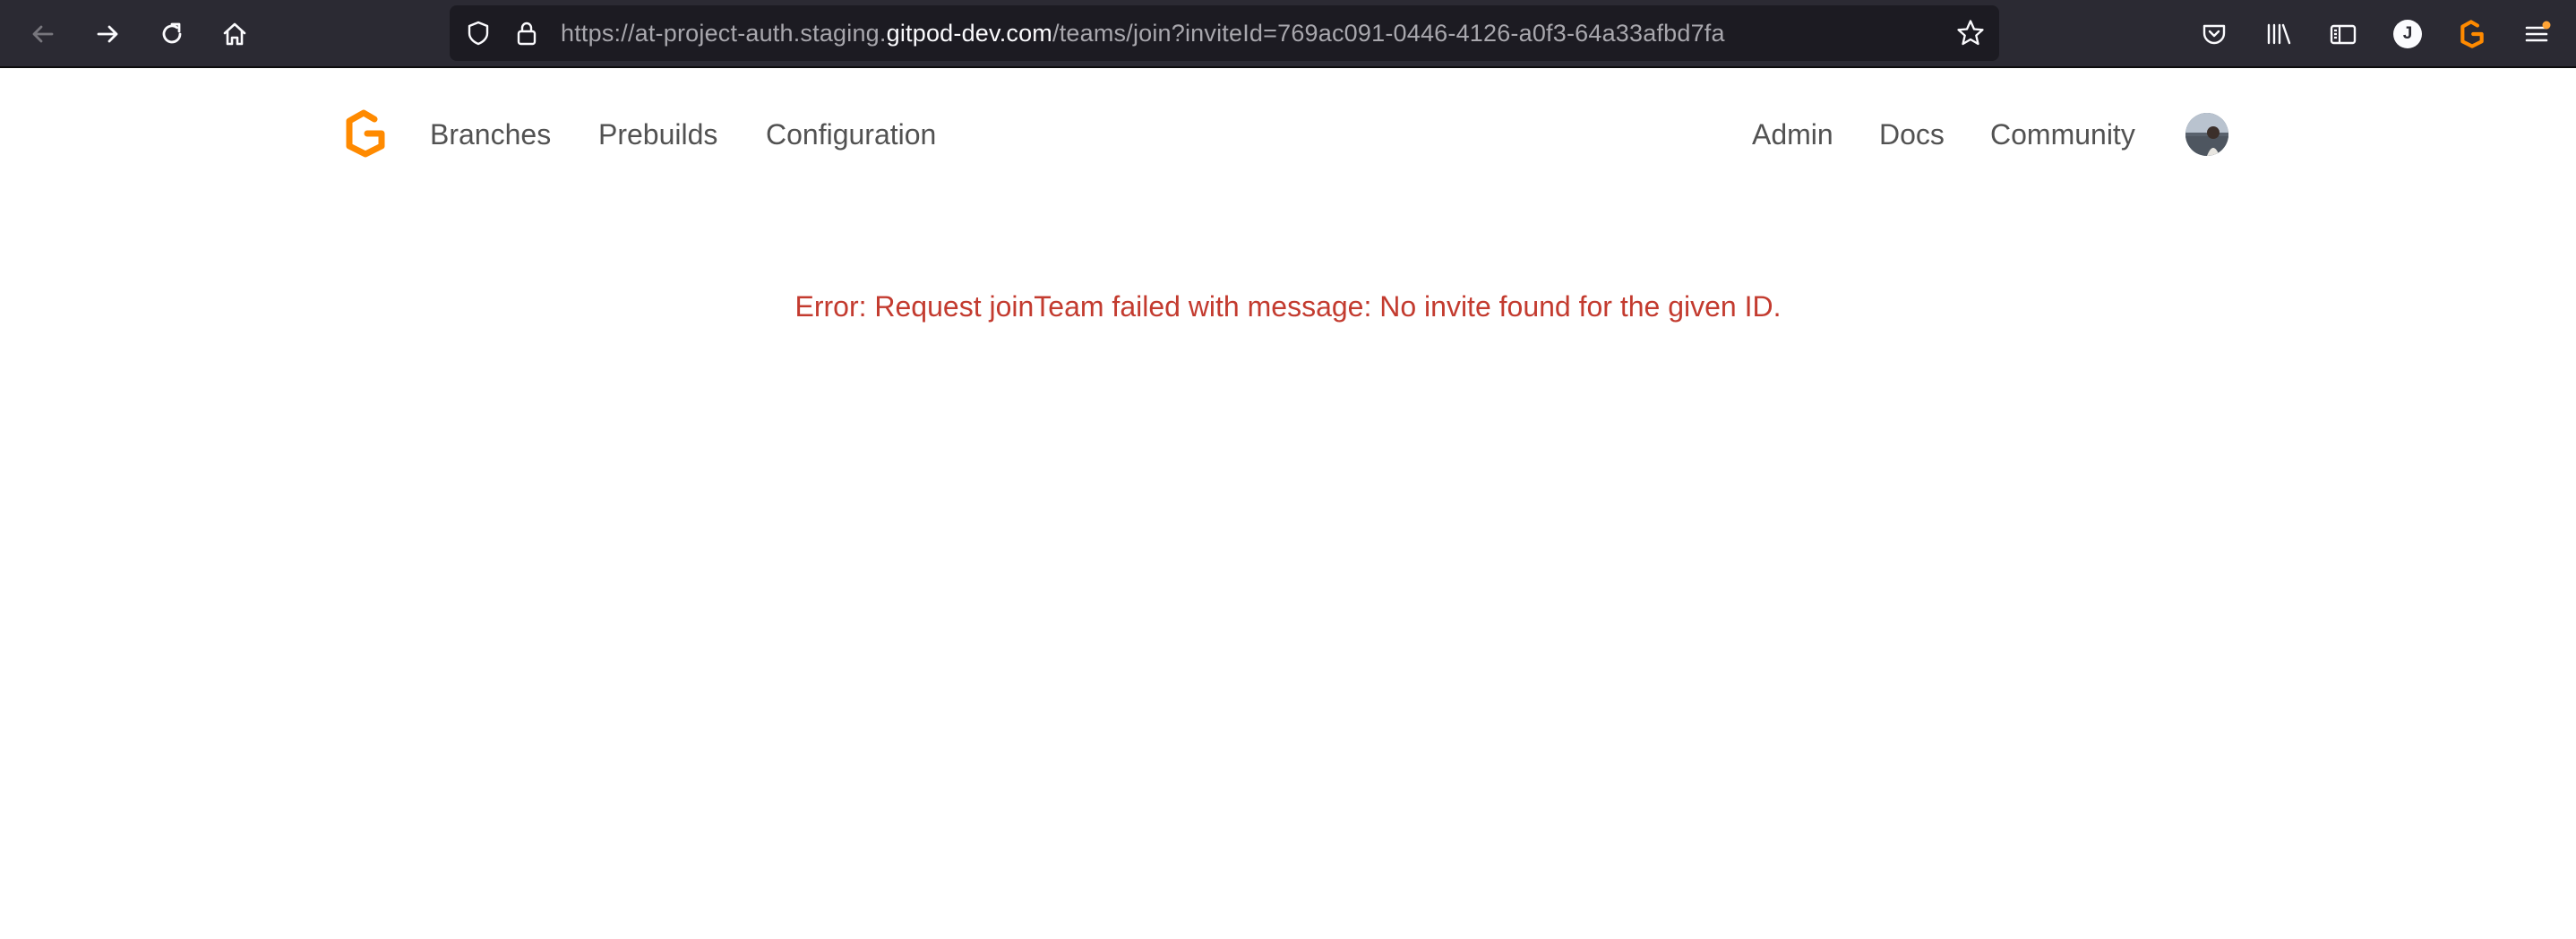 Image resolution: width=2576 pixels, height=939 pixels. What do you see at coordinates (724, 33) in the screenshot?
I see `url-prefix: https://at-project-auth.staging.` at bounding box center [724, 33].